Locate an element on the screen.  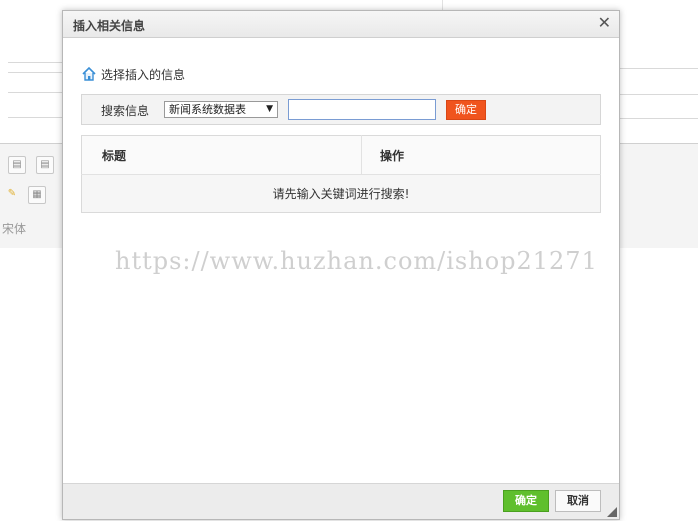
paste-icon: ▤ is located at coordinates (17, 165).